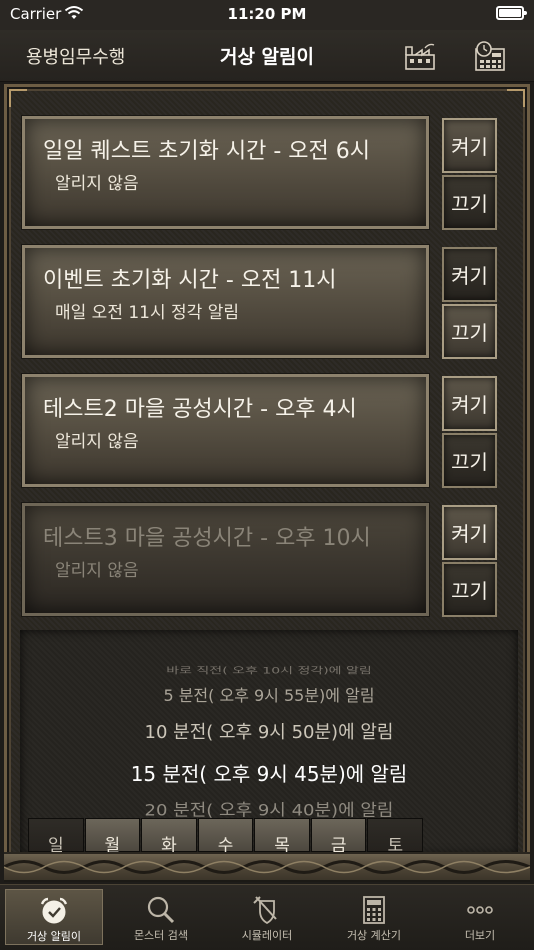  Describe the element at coordinates (480, 935) in the screenshot. I see `tab-label: 더보기` at that location.